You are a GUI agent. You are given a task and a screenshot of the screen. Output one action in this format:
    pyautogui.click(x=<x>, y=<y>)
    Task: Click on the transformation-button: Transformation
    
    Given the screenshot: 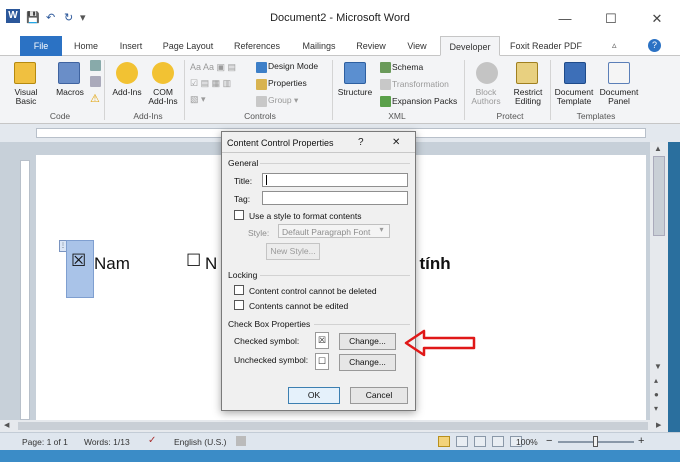 What is the action you would take?
    pyautogui.click(x=420, y=84)
    